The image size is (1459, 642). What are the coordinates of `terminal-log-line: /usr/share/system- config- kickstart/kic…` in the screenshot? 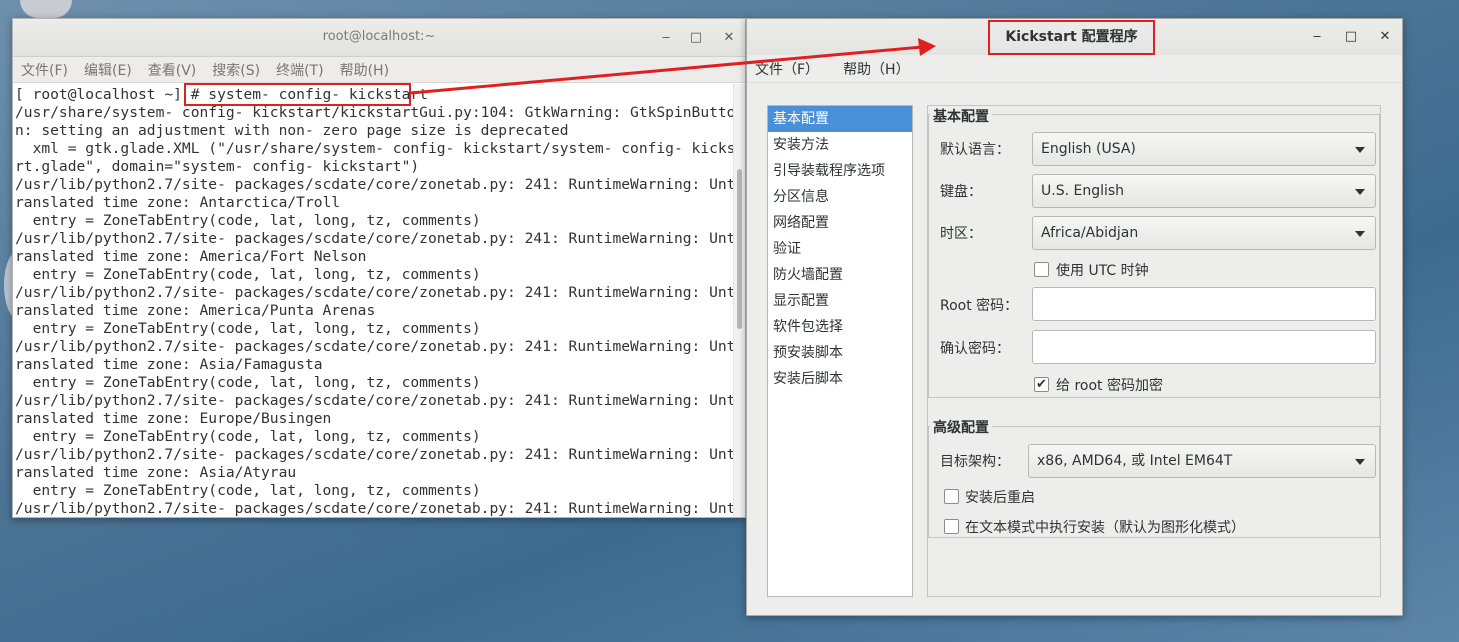 It's located at (375, 112).